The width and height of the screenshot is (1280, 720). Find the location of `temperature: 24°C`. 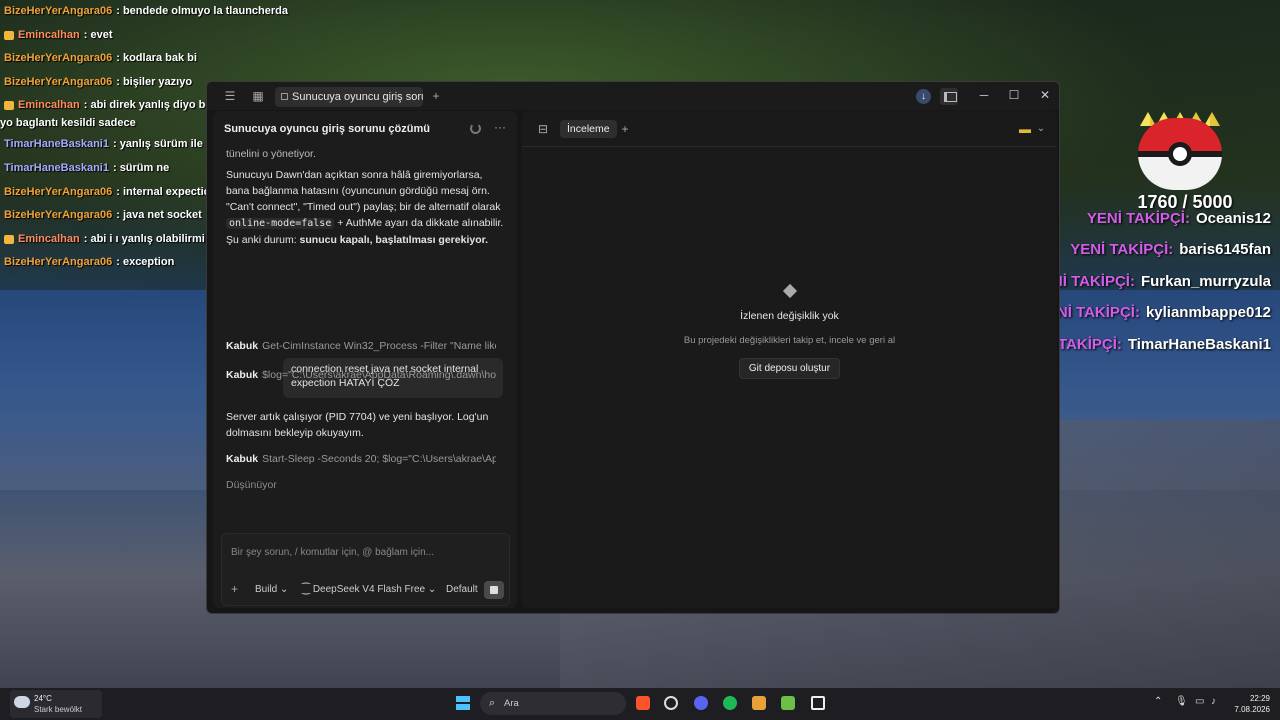

temperature: 24°C is located at coordinates (43, 698).